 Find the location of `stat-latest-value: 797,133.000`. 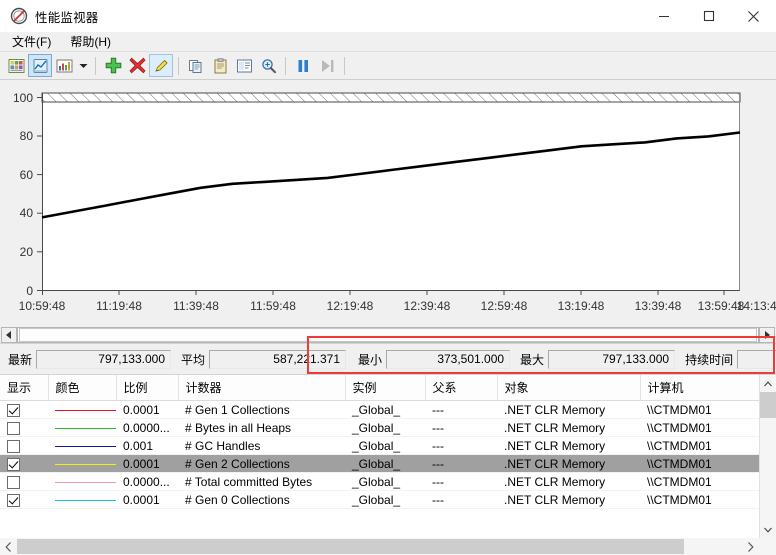

stat-latest-value: 797,133.000 is located at coordinates (104, 359).